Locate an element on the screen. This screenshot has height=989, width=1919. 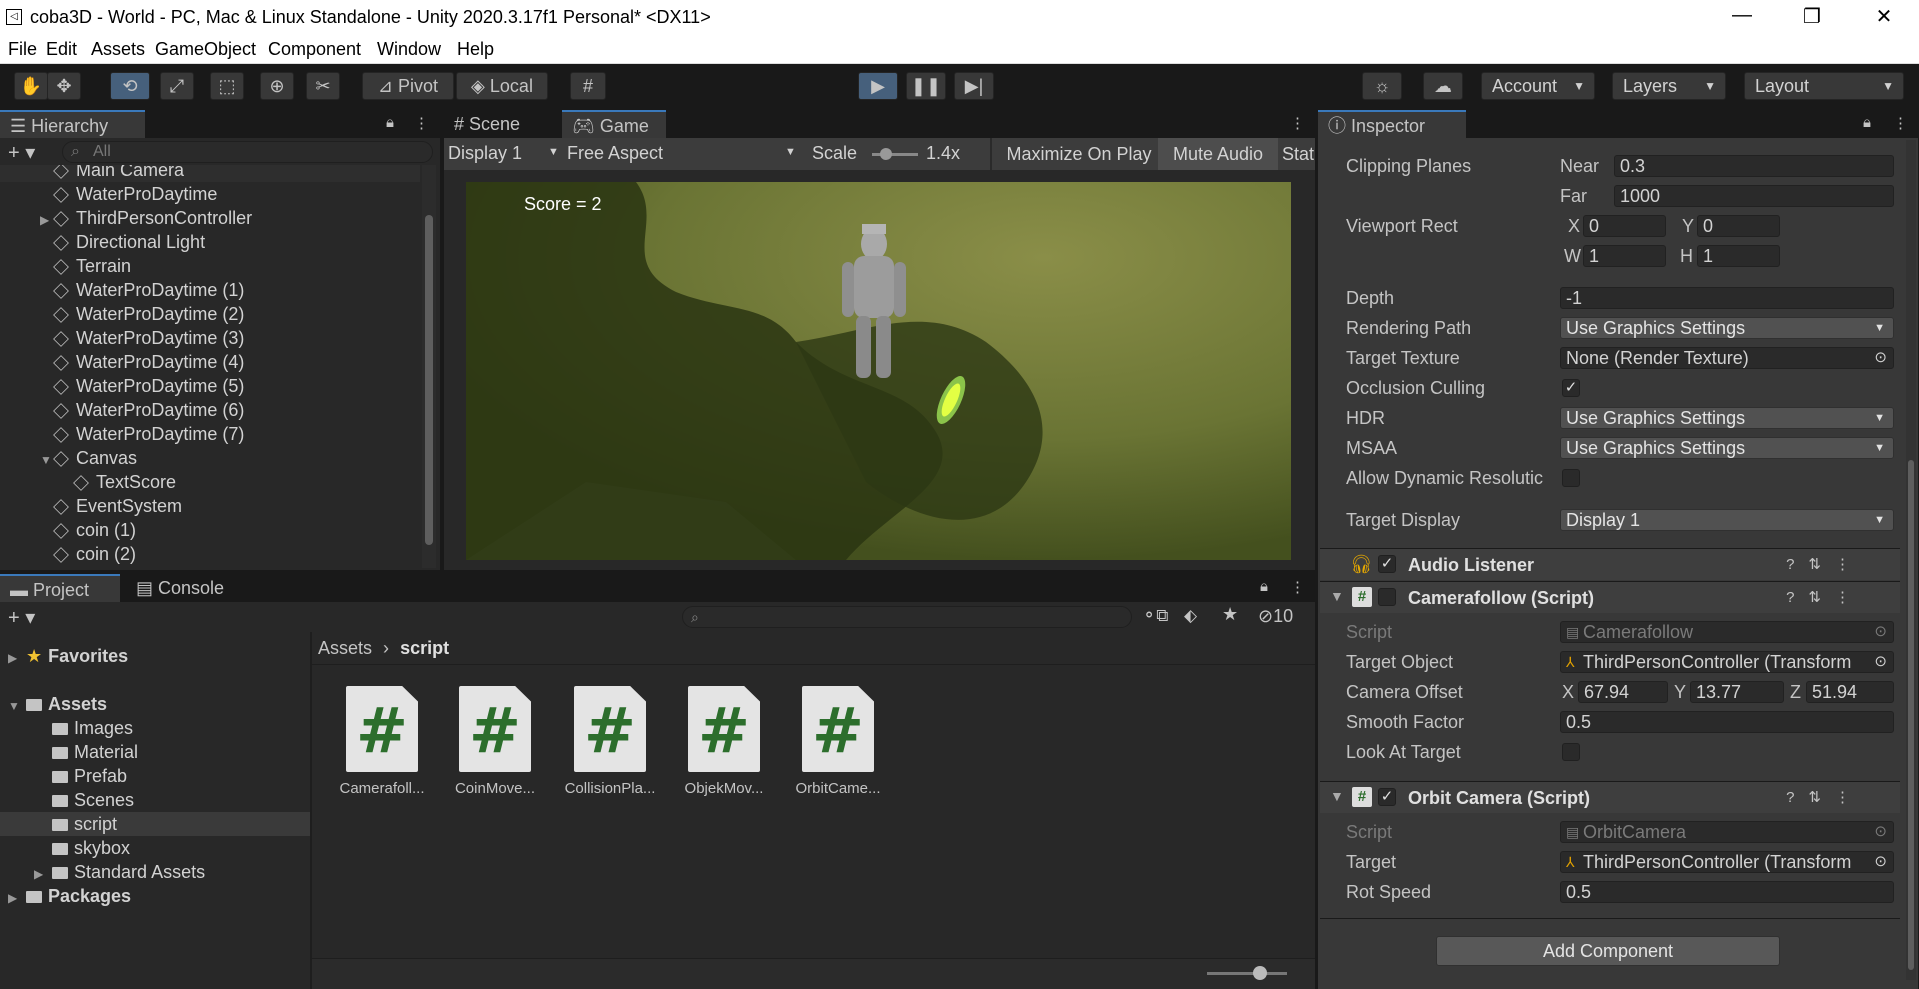
offset-x-field: 67.94 is located at coordinates (1623, 692).